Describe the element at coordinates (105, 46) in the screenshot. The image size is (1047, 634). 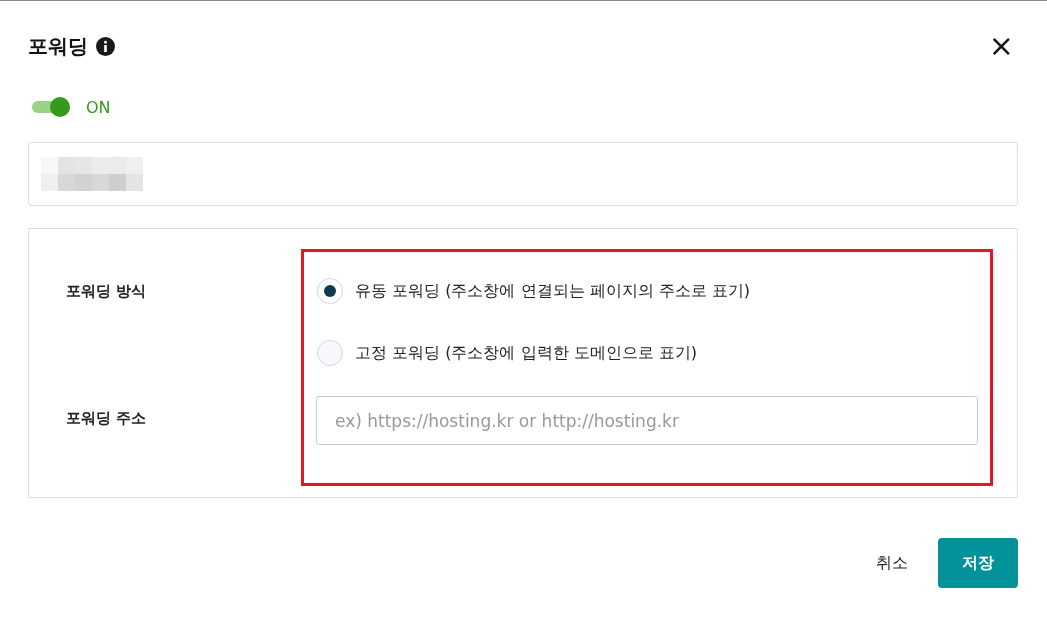
I see `info-icon` at that location.